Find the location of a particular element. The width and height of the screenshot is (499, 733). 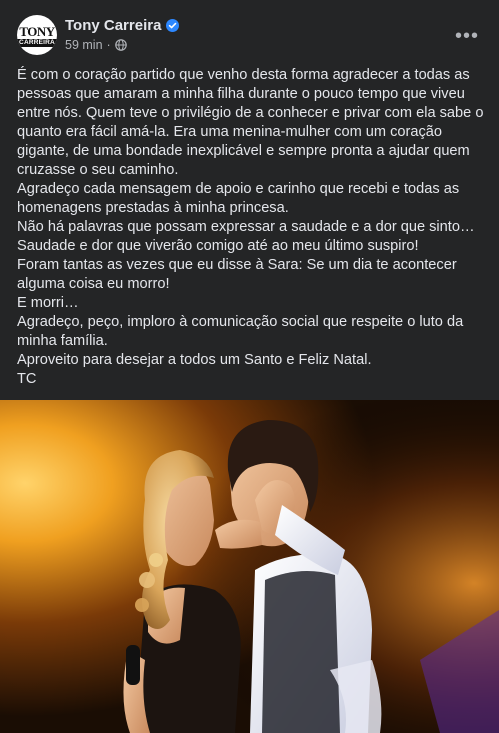

microphone is located at coordinates (133, 665).